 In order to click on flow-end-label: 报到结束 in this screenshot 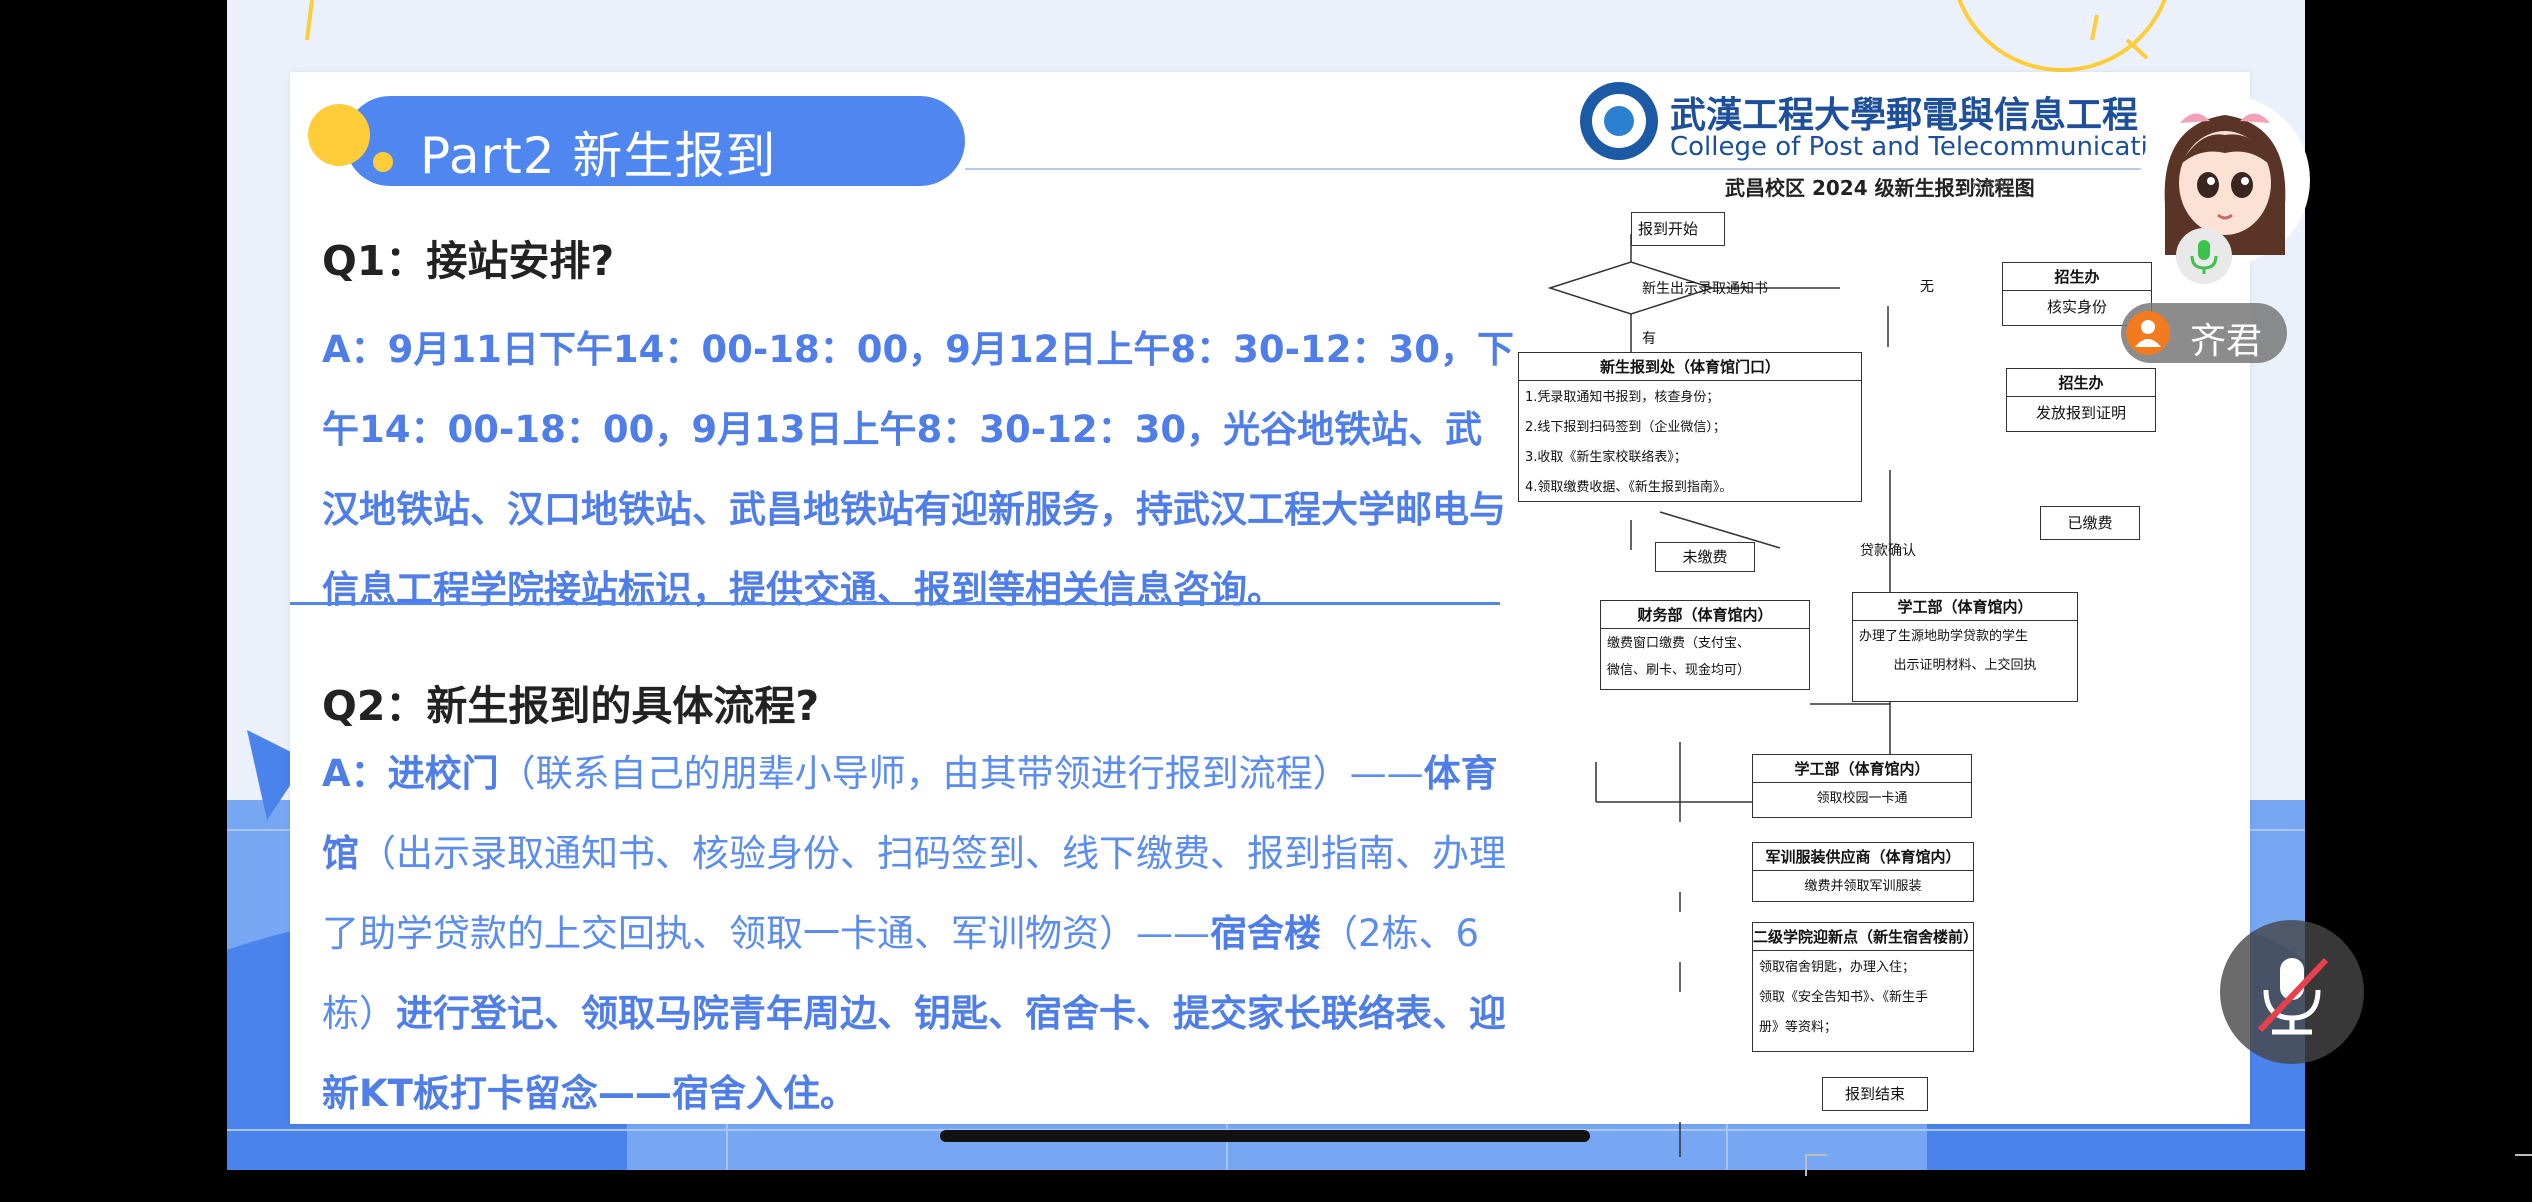, I will do `click(1874, 1094)`.